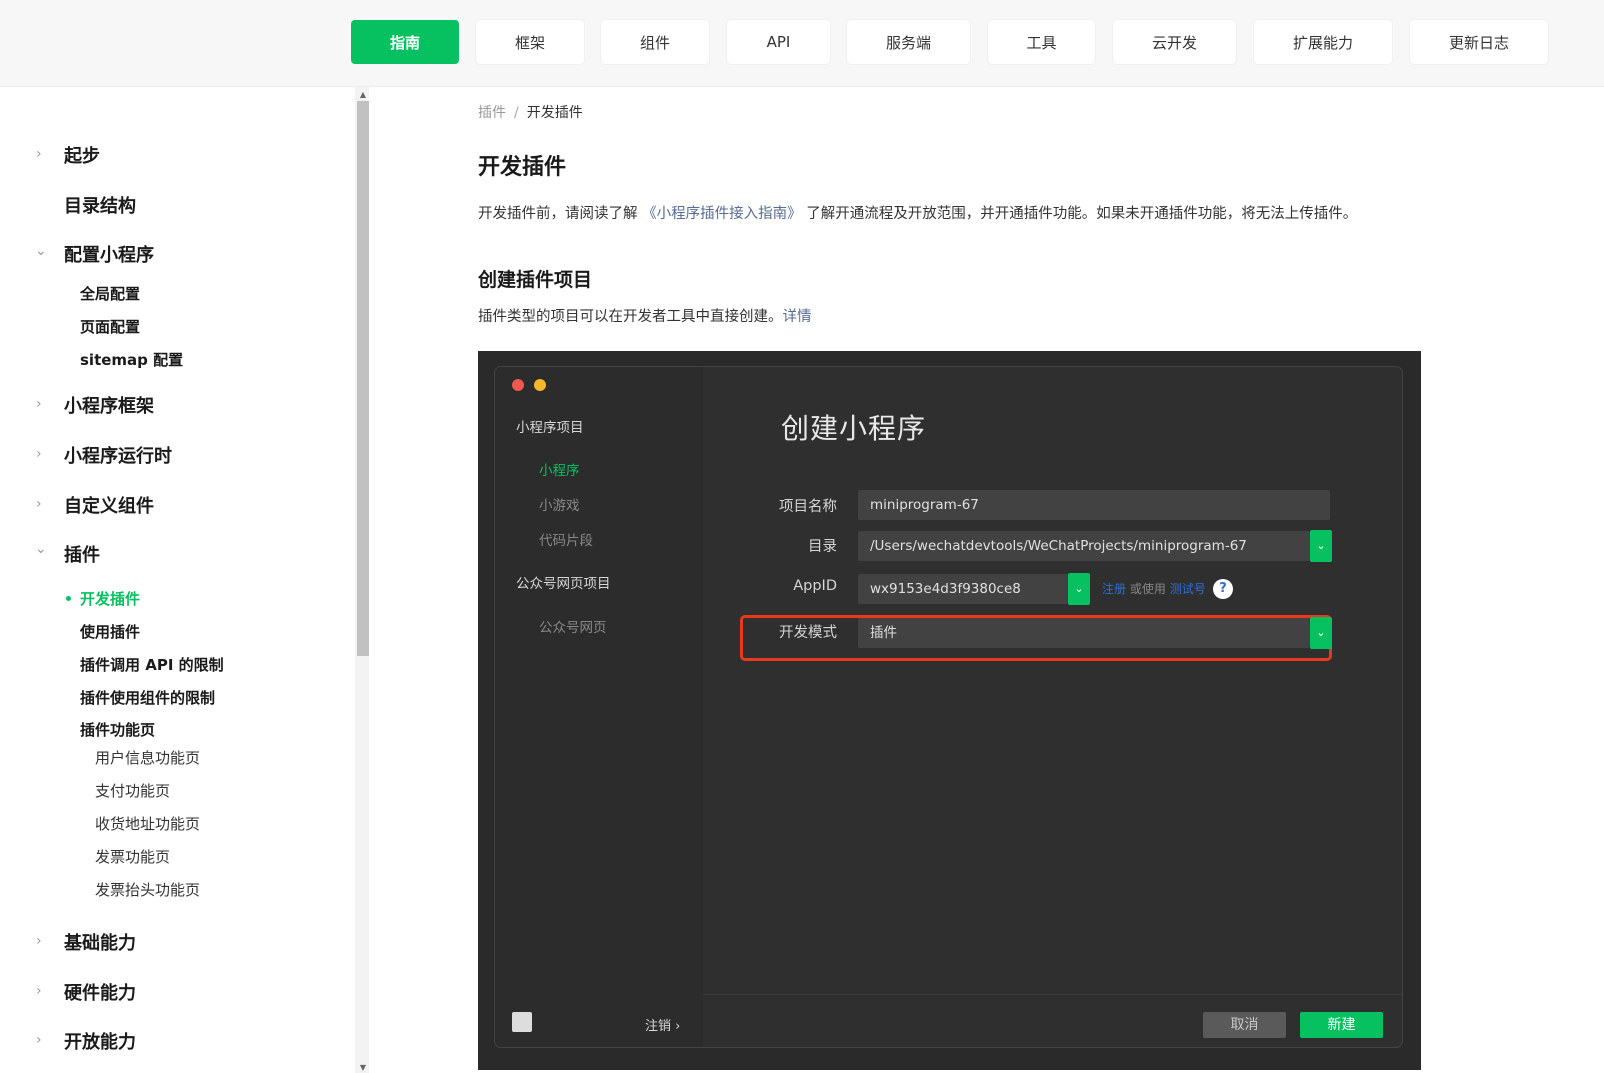 The width and height of the screenshot is (1604, 1073). Describe the element at coordinates (550, 426) in the screenshot. I see `dialog-group-miniprogram: 小程序项目` at that location.